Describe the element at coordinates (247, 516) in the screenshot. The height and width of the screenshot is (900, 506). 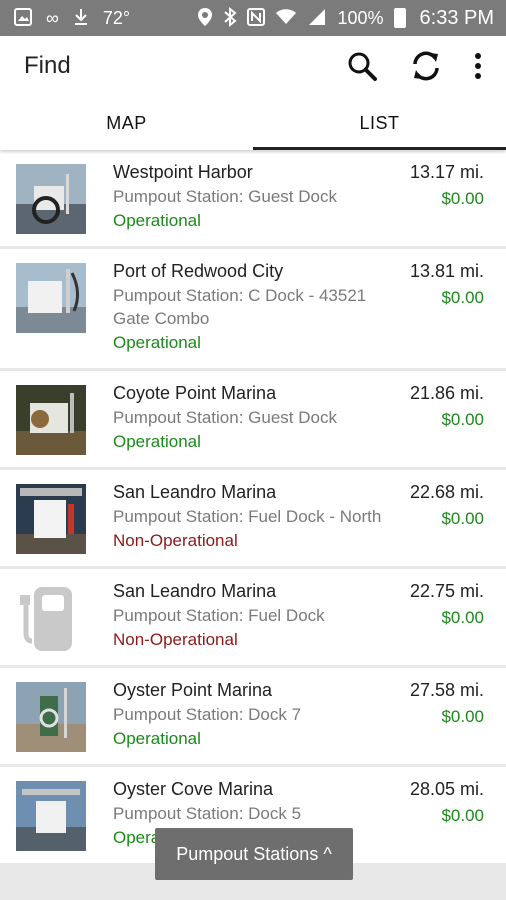
I see `station-description: Pumpout Station: Fuel Dock - North` at that location.